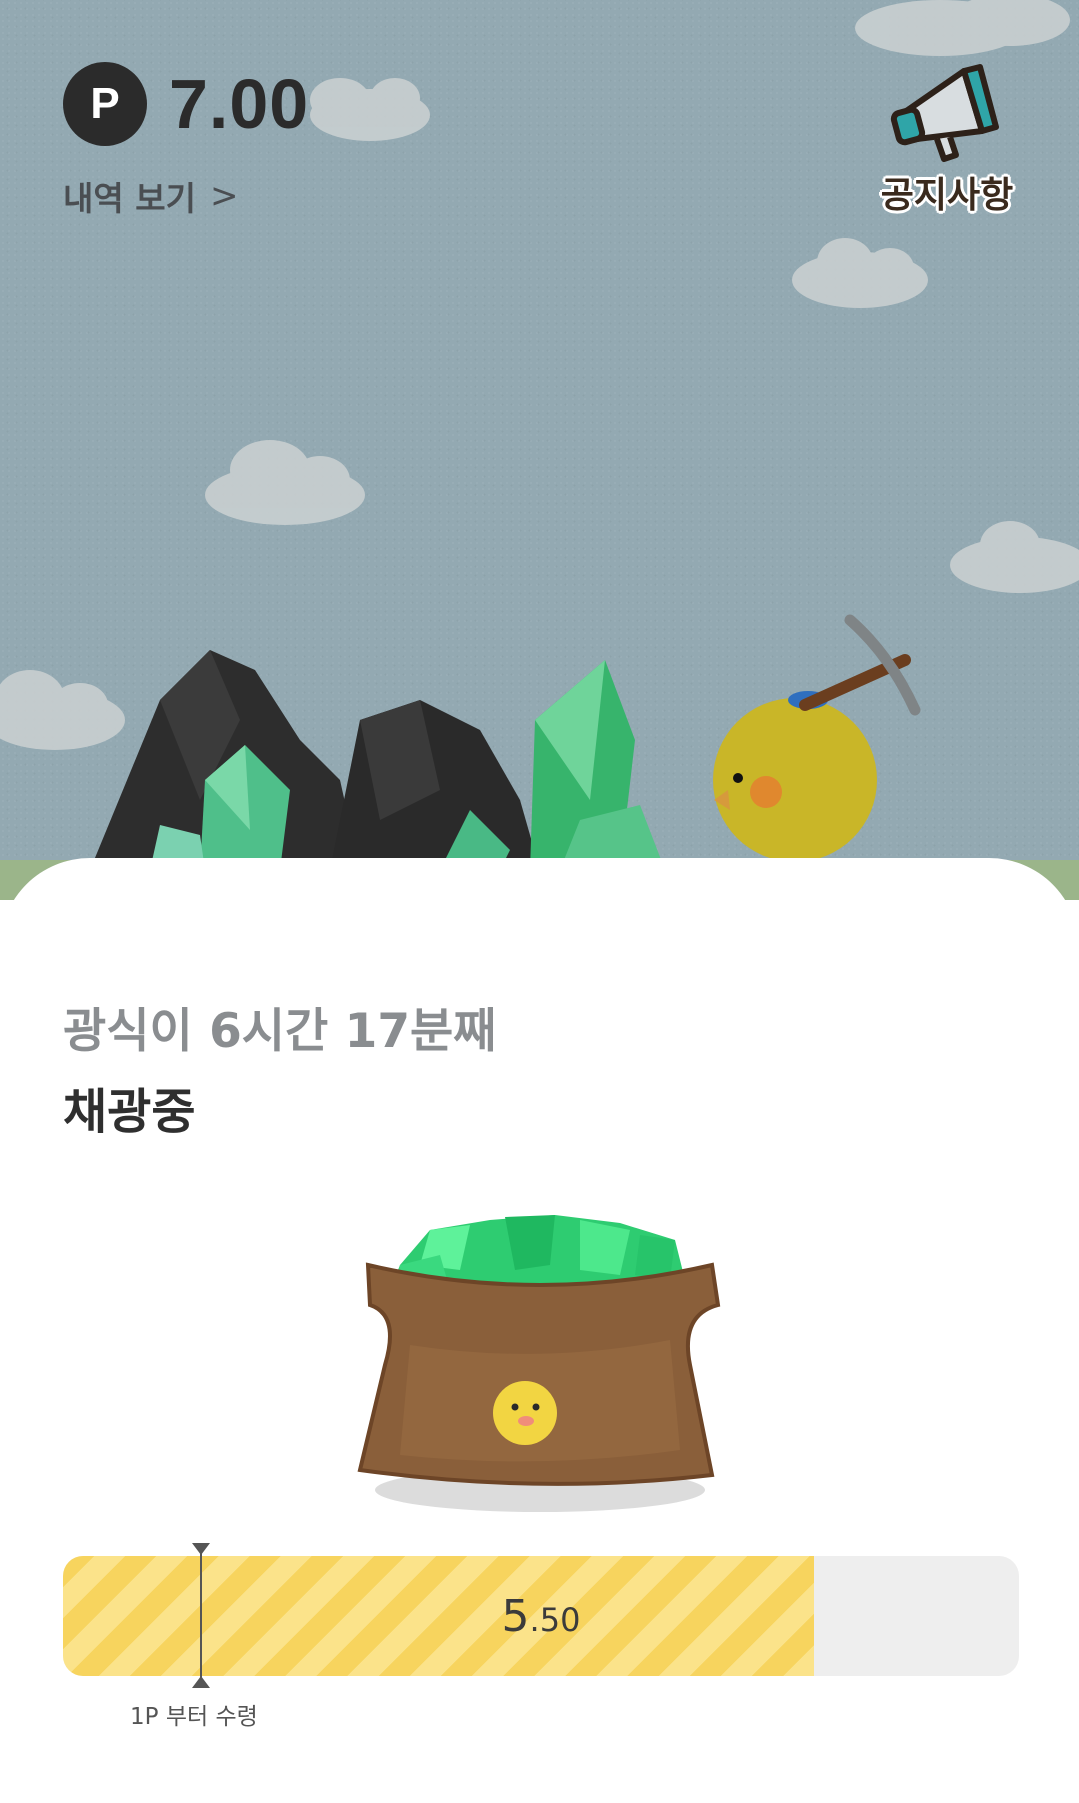 The width and height of the screenshot is (1079, 1803). What do you see at coordinates (129, 198) in the screenshot?
I see `history-link-label: 내역 보기` at bounding box center [129, 198].